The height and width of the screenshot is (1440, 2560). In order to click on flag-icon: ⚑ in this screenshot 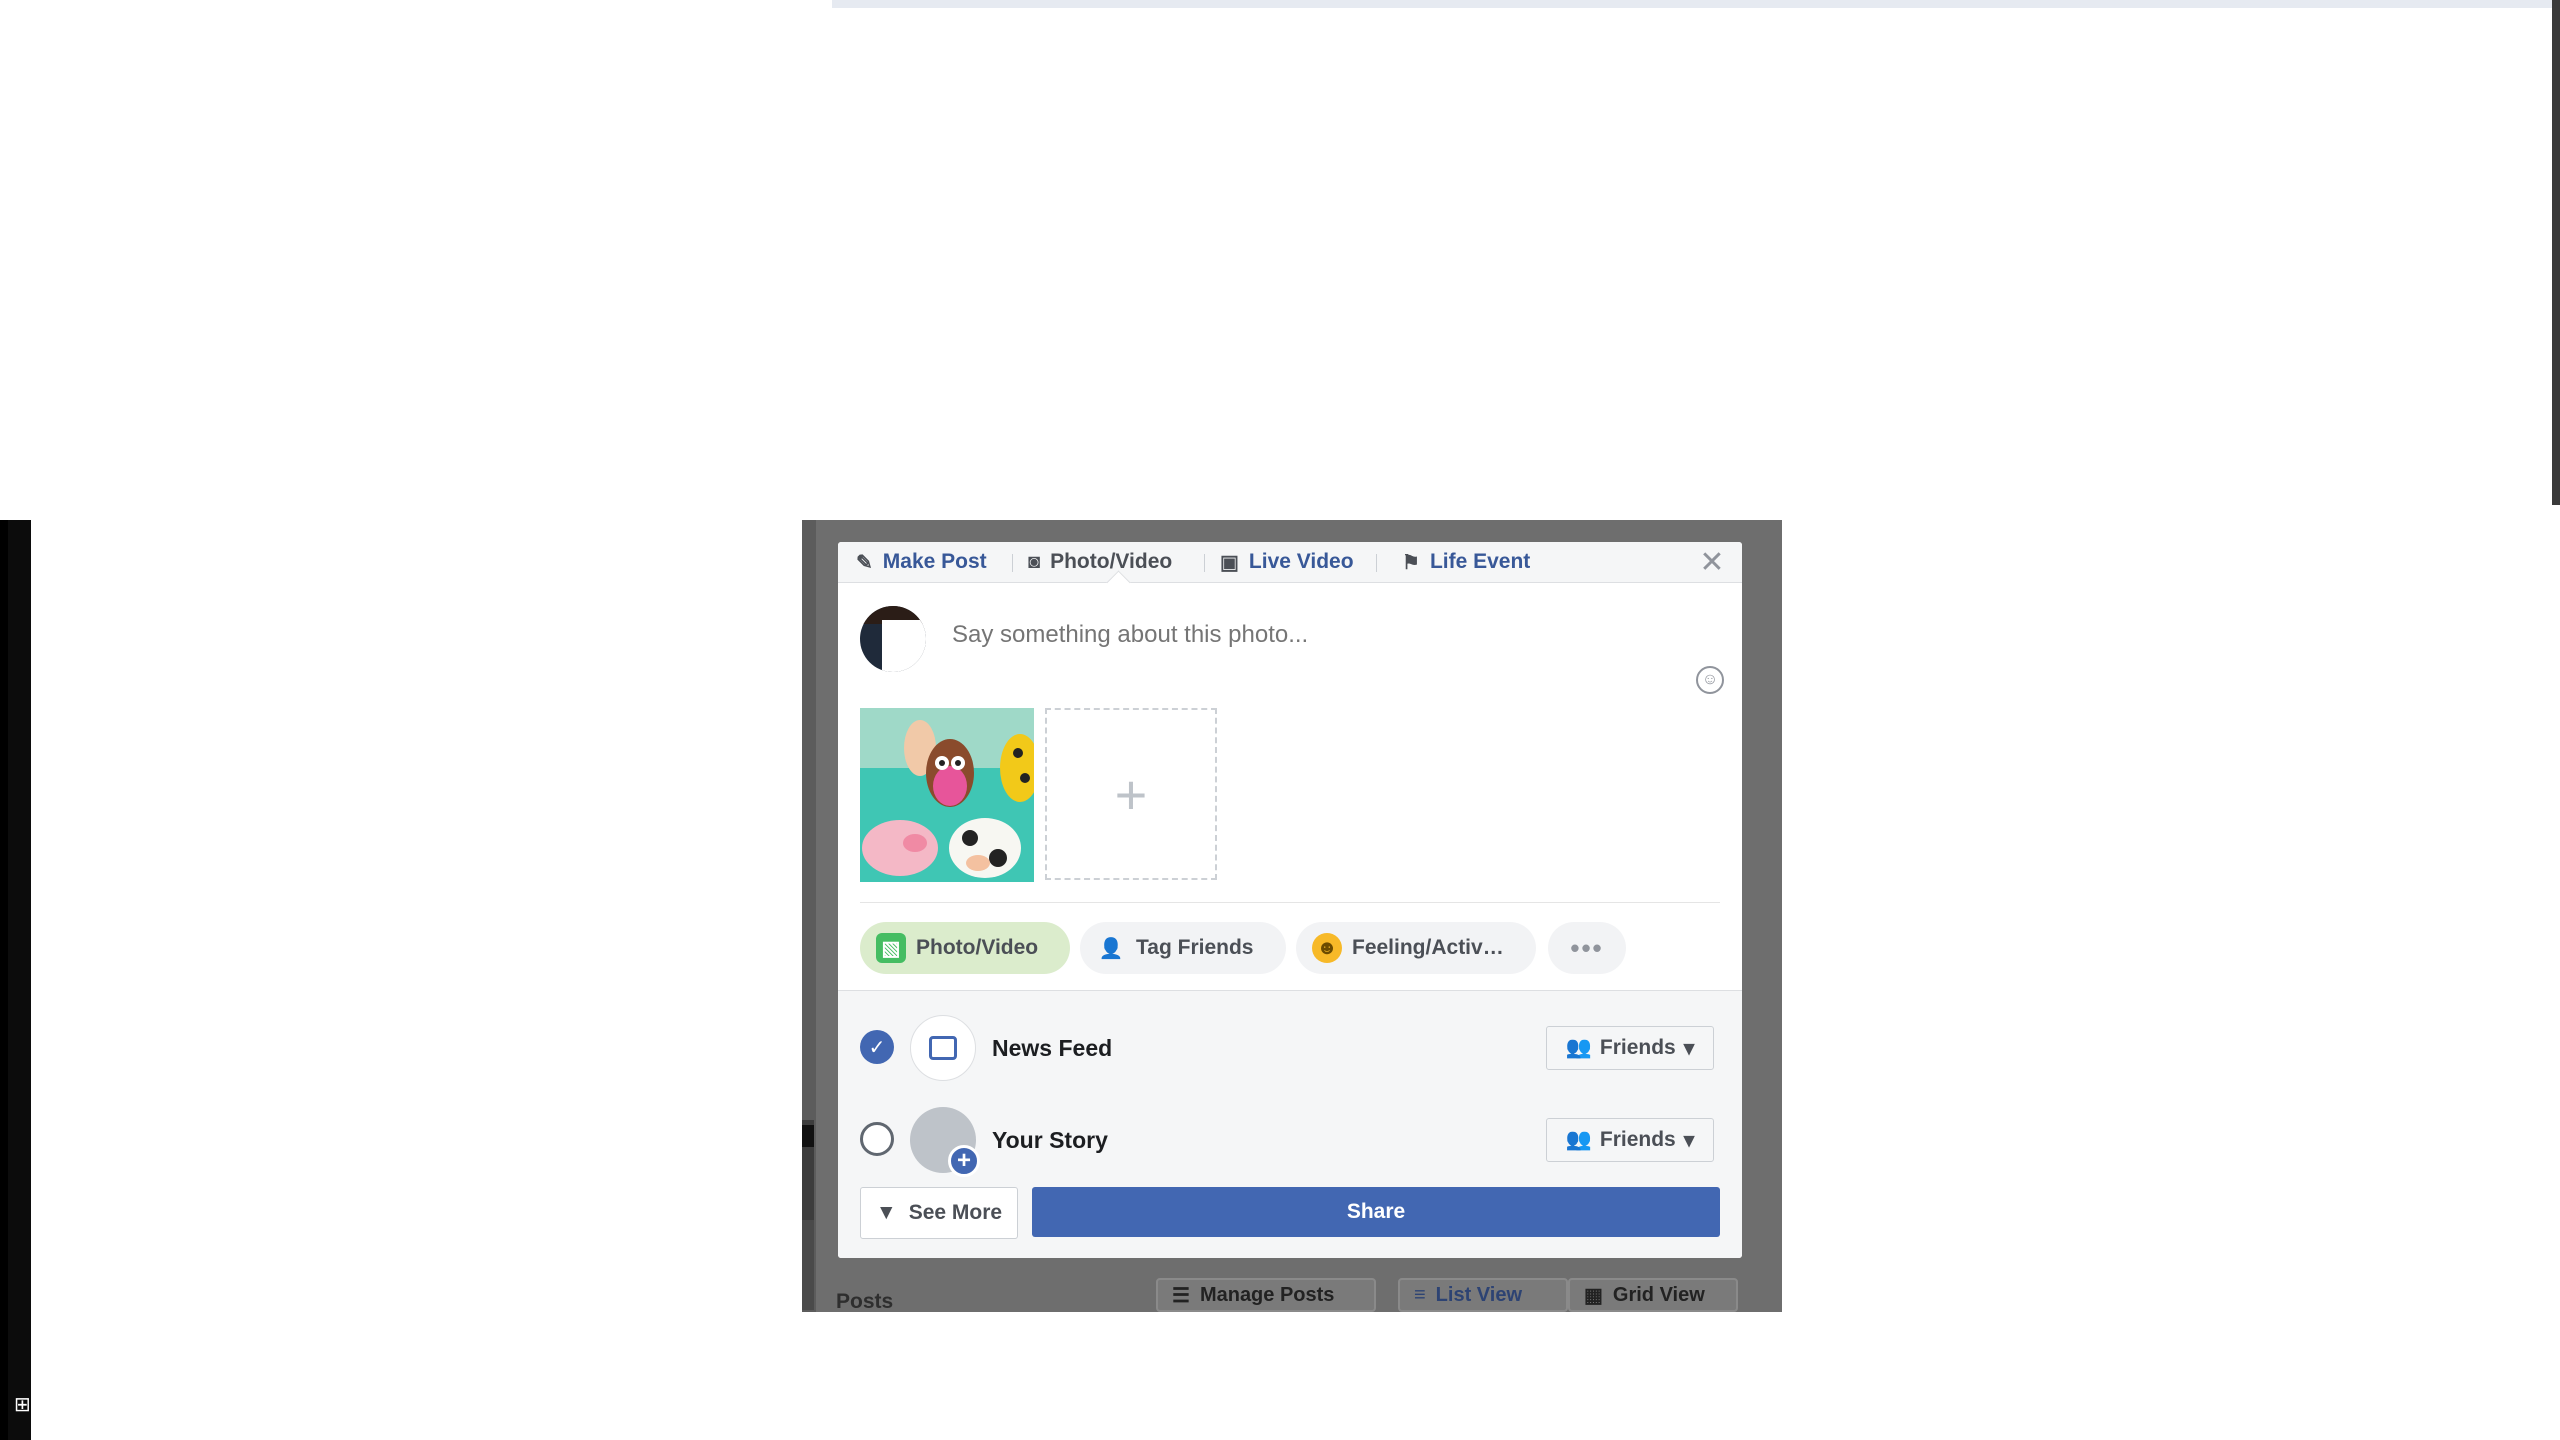, I will do `click(1411, 562)`.